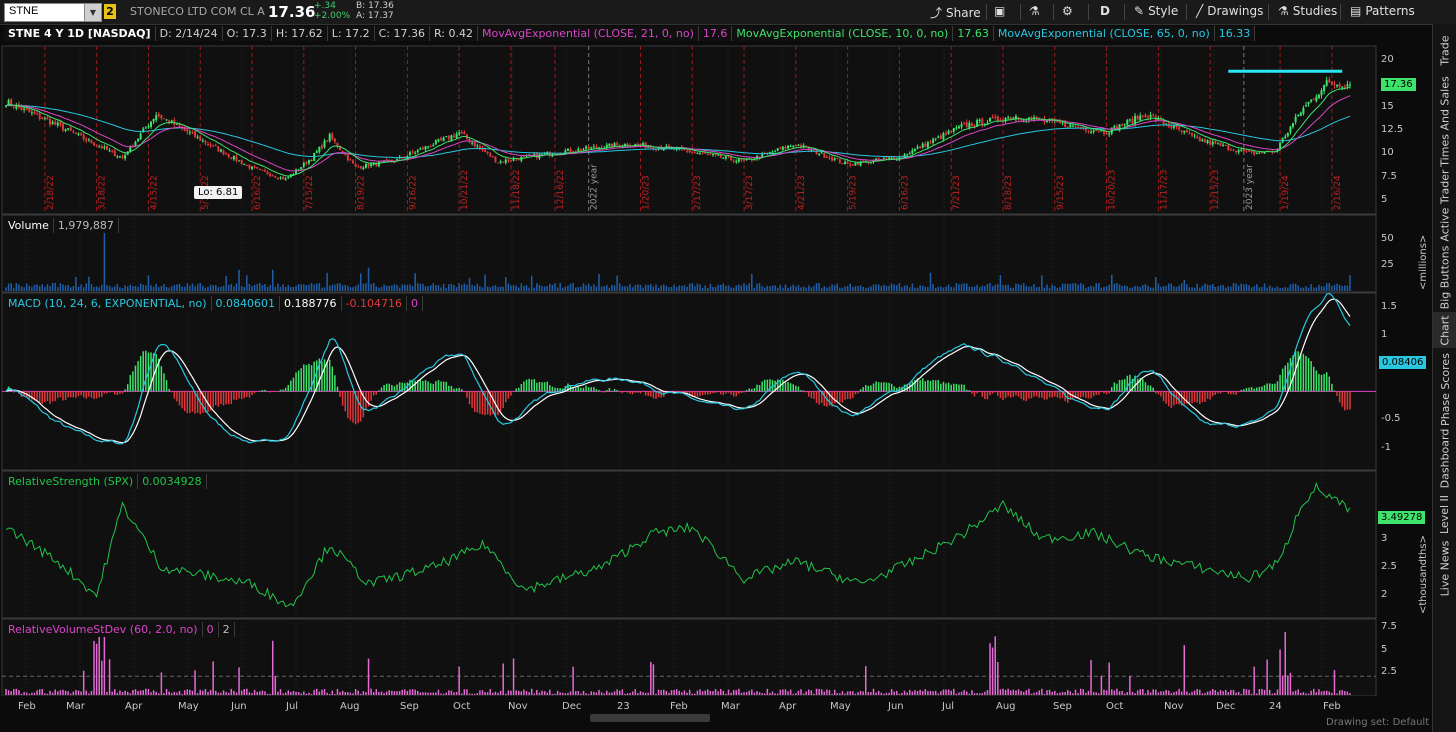 This screenshot has height=732, width=1456. What do you see at coordinates (1444, 458) in the screenshot?
I see `side-tab-dashboard: Dashboard` at bounding box center [1444, 458].